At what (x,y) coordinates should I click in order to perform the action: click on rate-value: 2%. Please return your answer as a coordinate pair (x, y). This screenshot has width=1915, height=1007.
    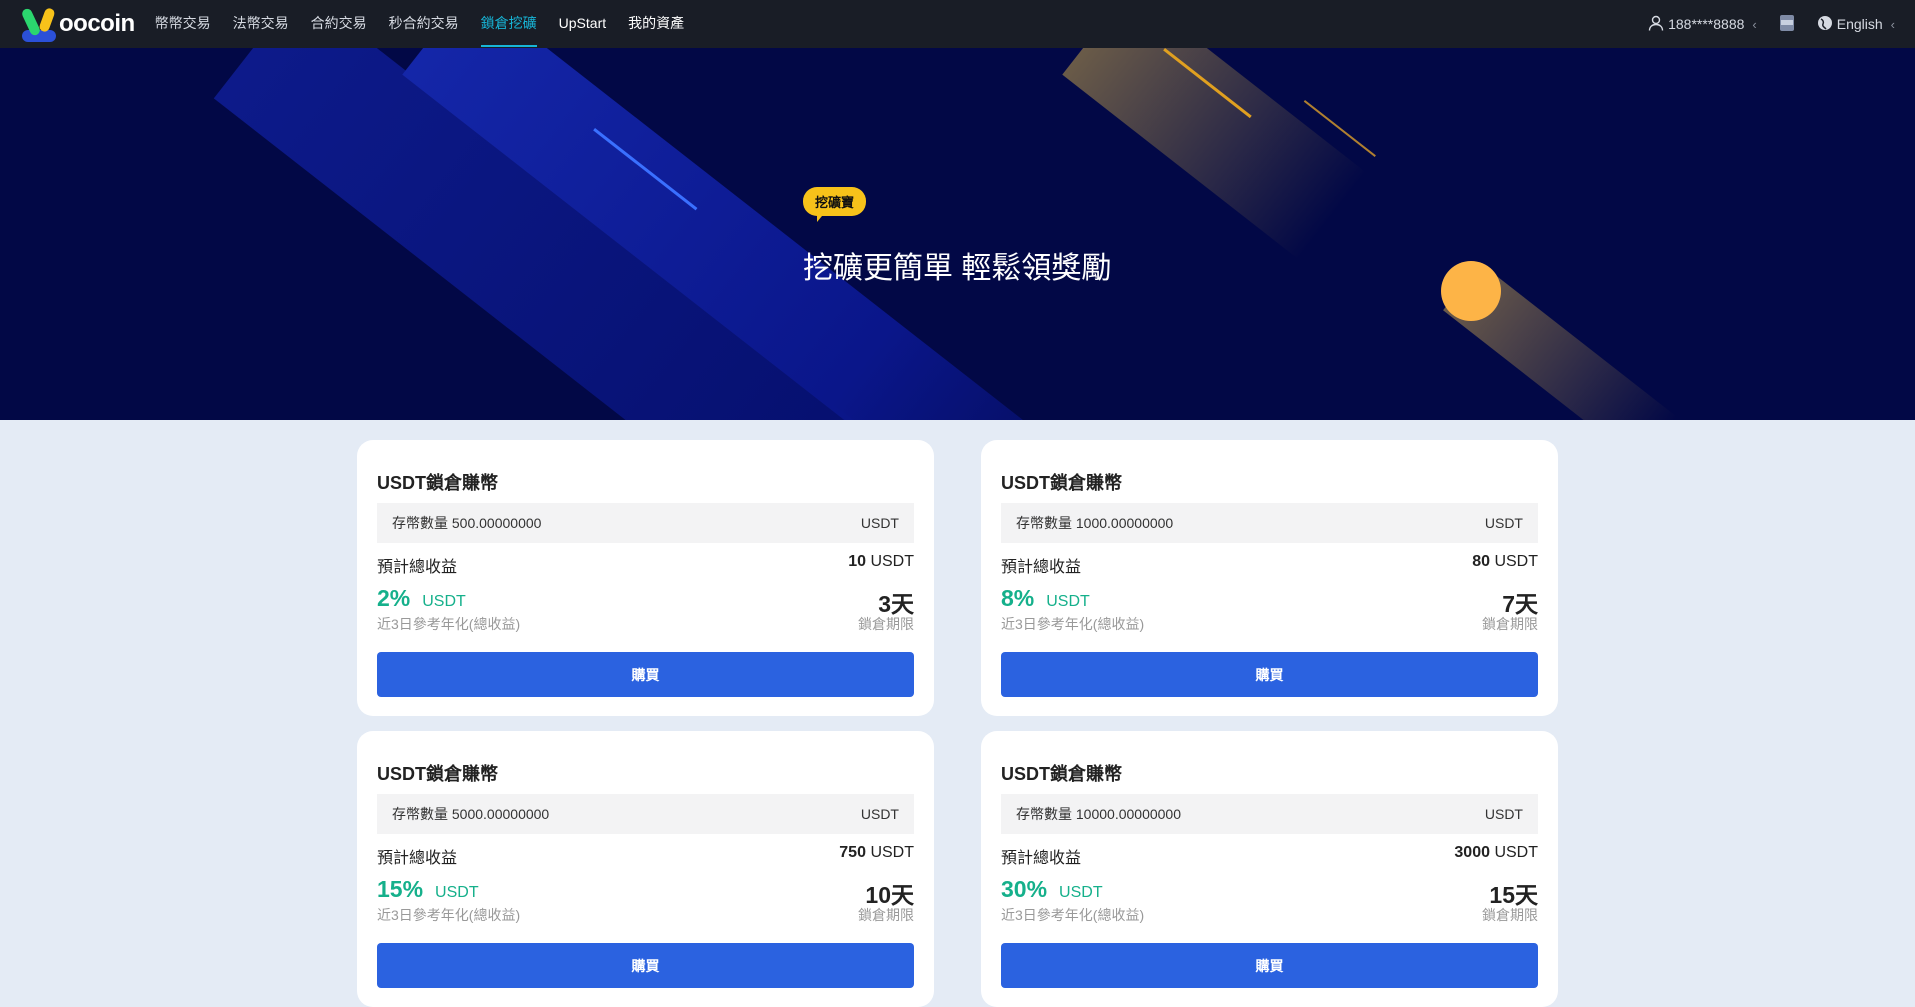
    Looking at the image, I should click on (394, 598).